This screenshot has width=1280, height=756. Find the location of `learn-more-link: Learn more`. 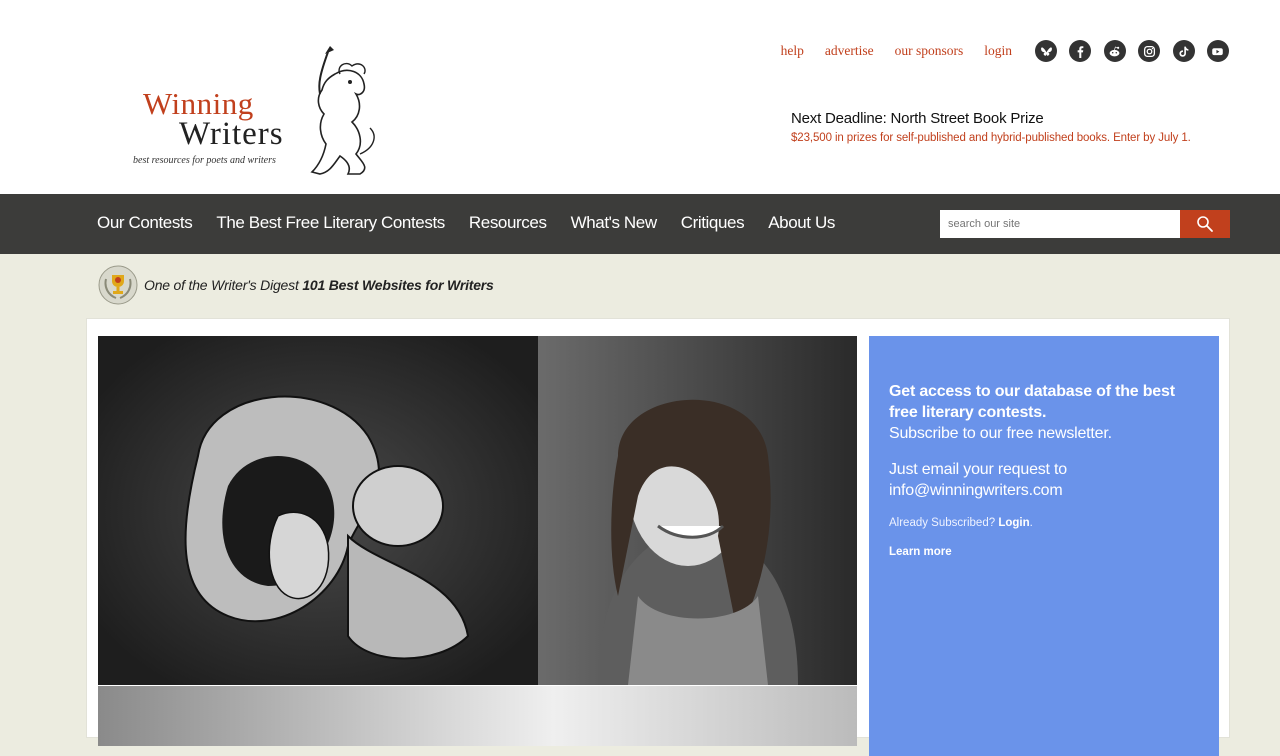

learn-more-link: Learn more is located at coordinates (1044, 552).